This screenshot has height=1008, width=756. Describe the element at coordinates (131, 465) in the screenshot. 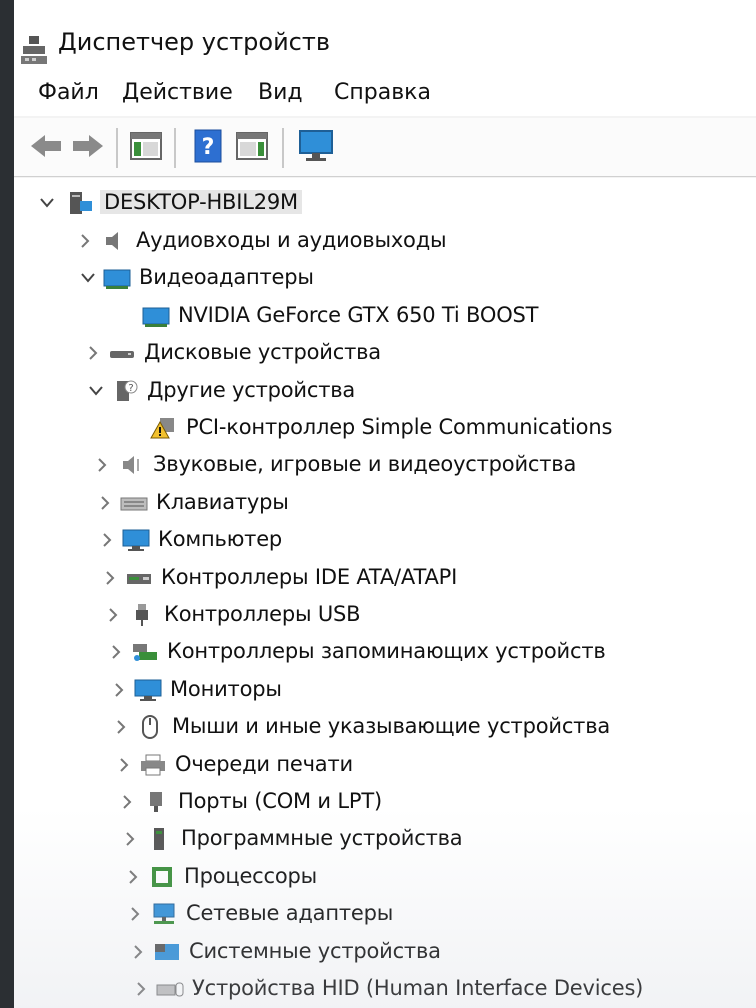

I see `sound-icon` at that location.